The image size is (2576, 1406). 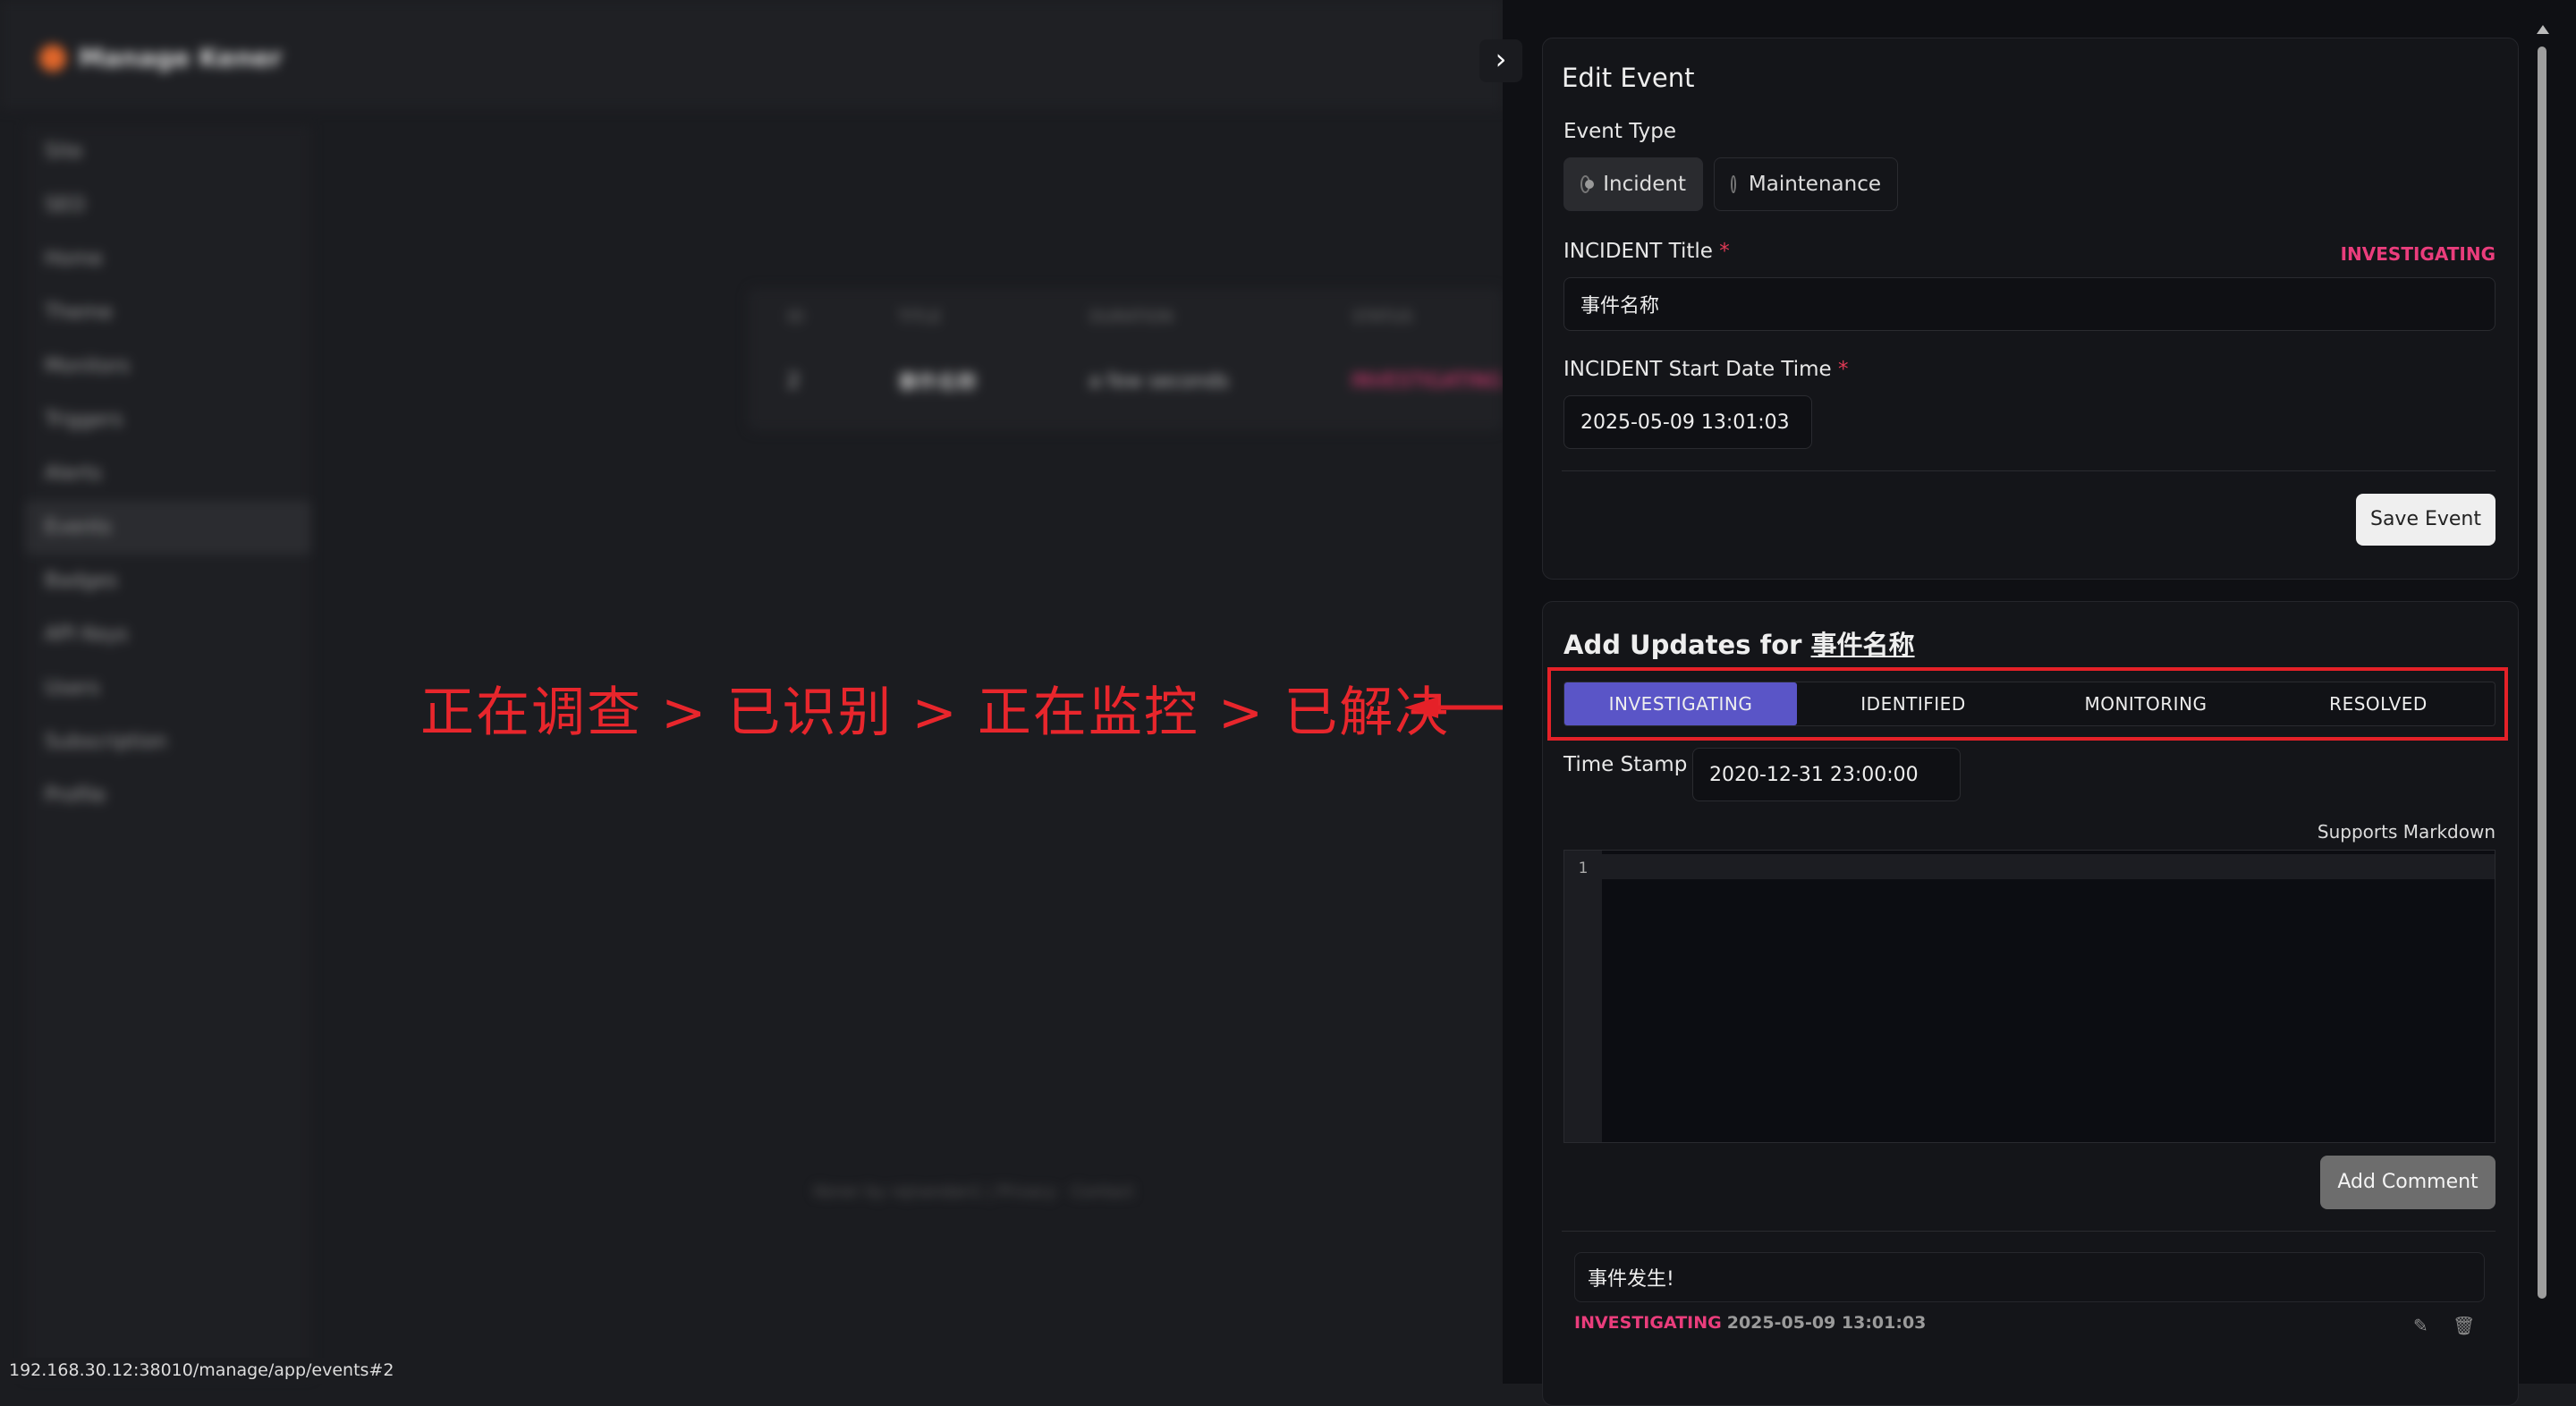 I want to click on col-duration: DURATION, so click(x=1131, y=317).